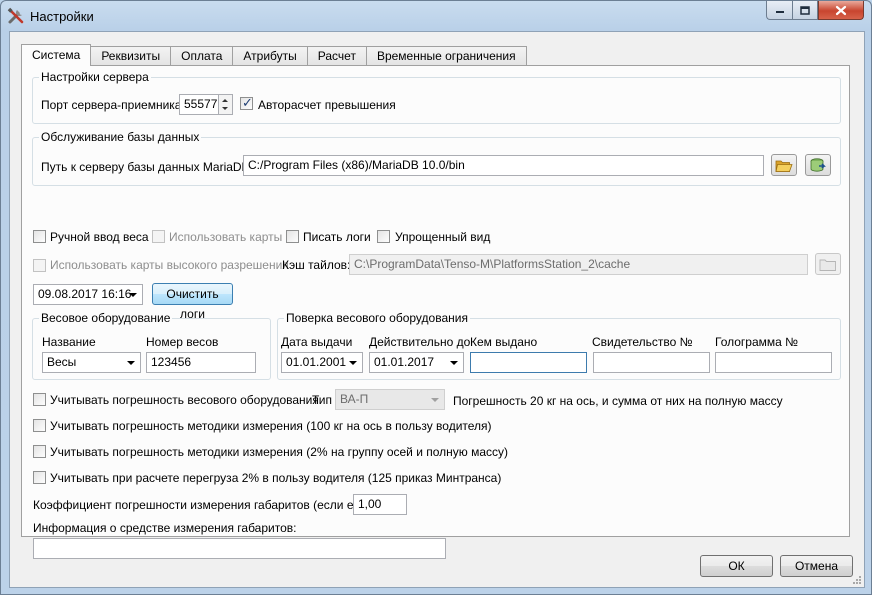 The image size is (872, 595). What do you see at coordinates (39, 425) in the screenshot?
I see `method-100-checkbox` at bounding box center [39, 425].